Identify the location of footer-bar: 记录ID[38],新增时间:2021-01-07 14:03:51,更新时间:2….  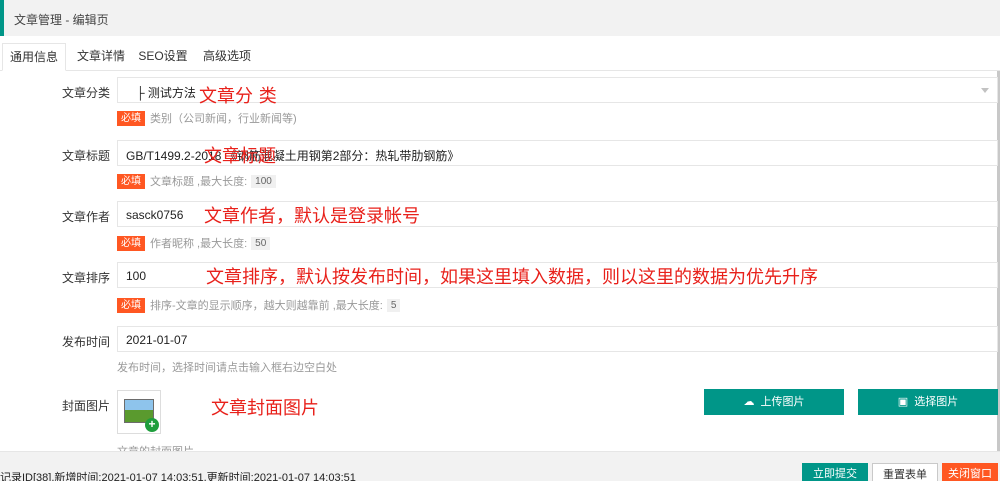
(500, 466).